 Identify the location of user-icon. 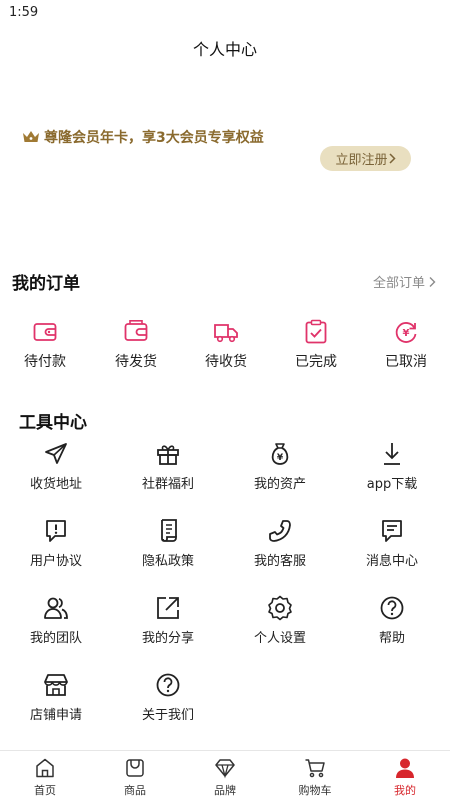
(405, 768).